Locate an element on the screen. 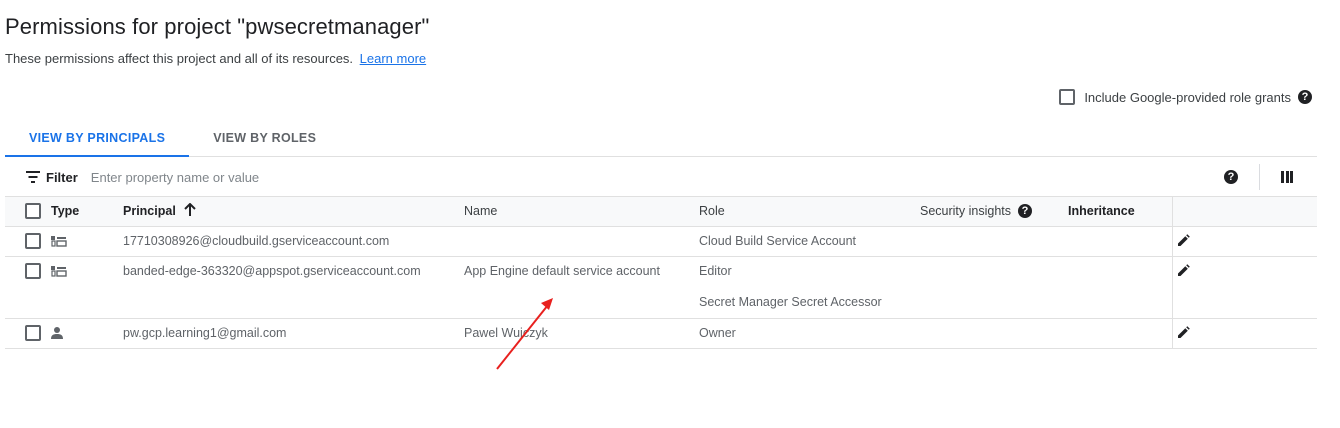 The width and height of the screenshot is (1340, 428). principal-header-label: Principal is located at coordinates (149, 211).